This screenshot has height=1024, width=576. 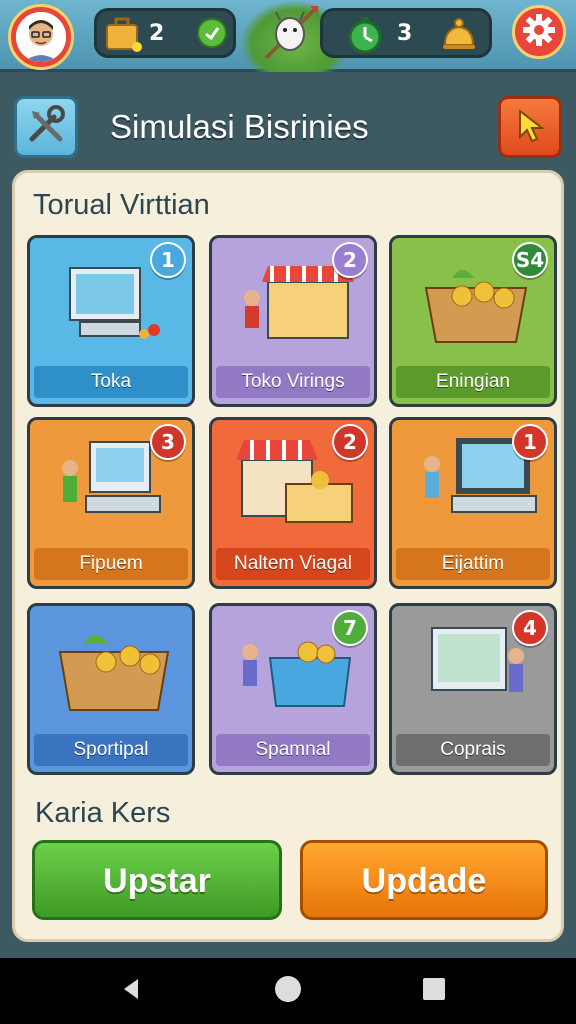 I want to click on recents-button, so click(x=434, y=991).